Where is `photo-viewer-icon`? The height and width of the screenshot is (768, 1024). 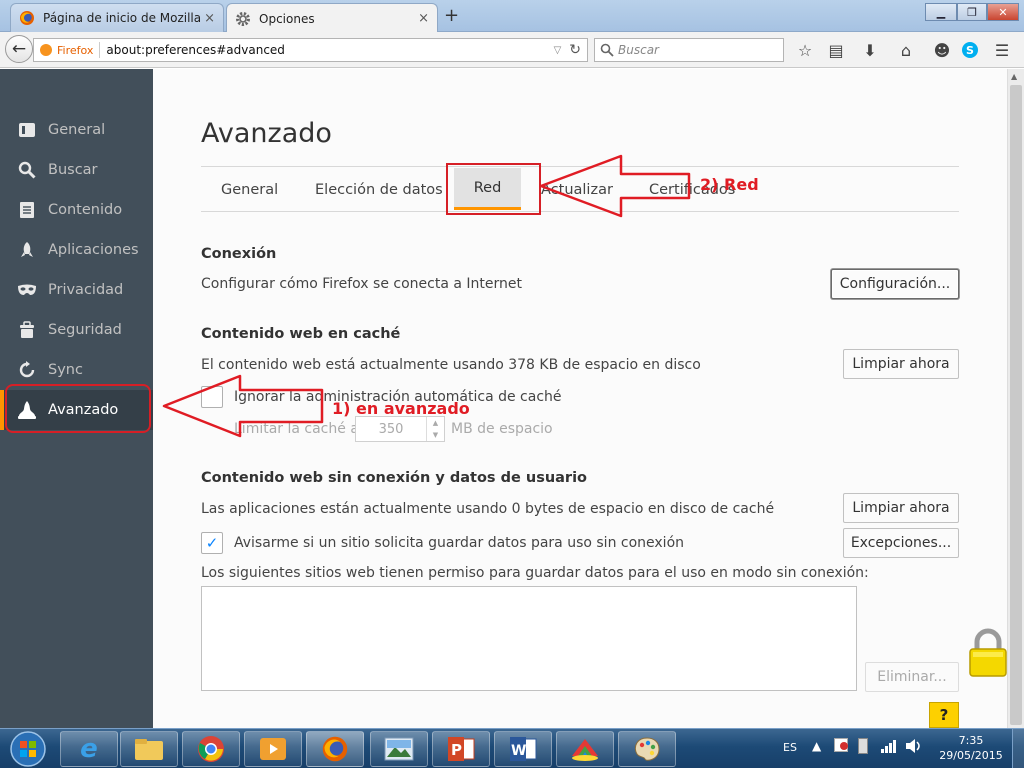 photo-viewer-icon is located at coordinates (399, 749).